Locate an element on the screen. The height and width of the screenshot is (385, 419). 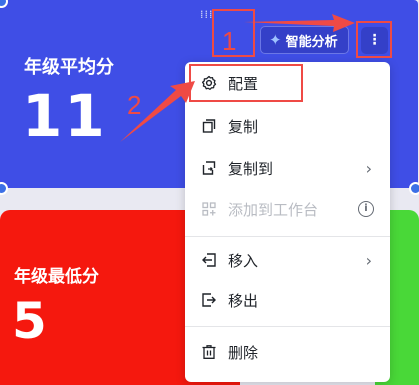
resize-handle-bottom-right is located at coordinates (414, 188).